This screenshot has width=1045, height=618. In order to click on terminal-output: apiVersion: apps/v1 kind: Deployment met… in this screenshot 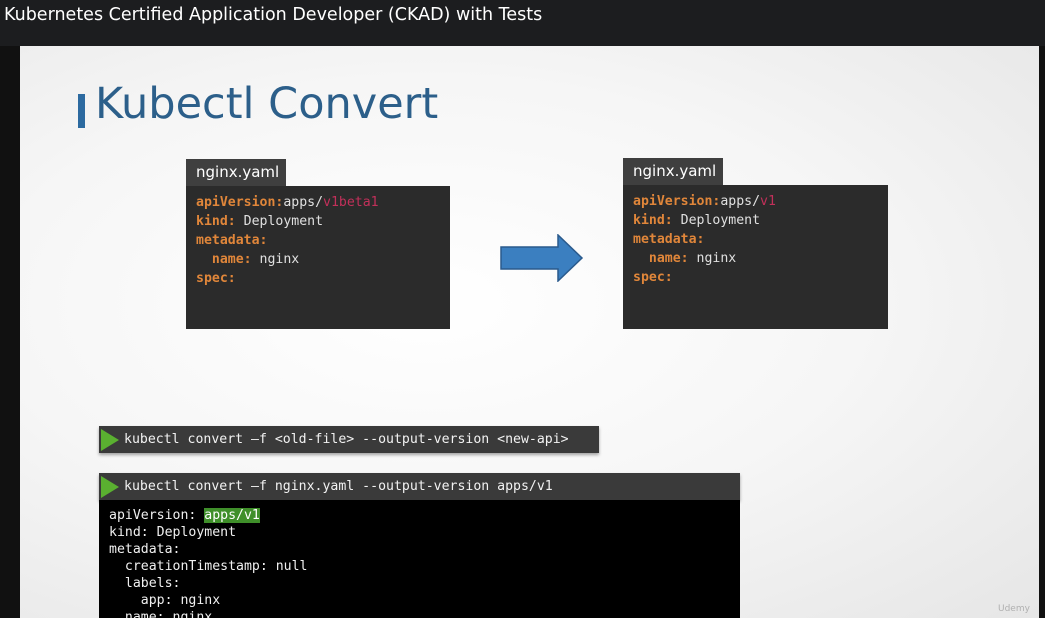, I will do `click(419, 559)`.